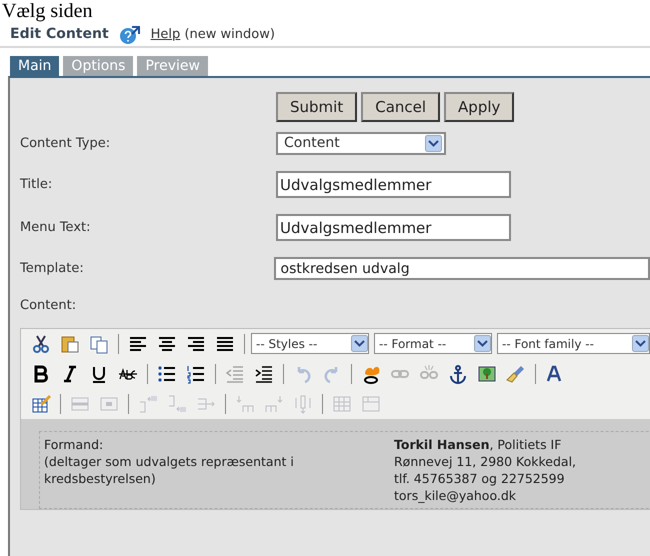 Image resolution: width=650 pixels, height=556 pixels. What do you see at coordinates (264, 374) in the screenshot?
I see `indent-icon` at bounding box center [264, 374].